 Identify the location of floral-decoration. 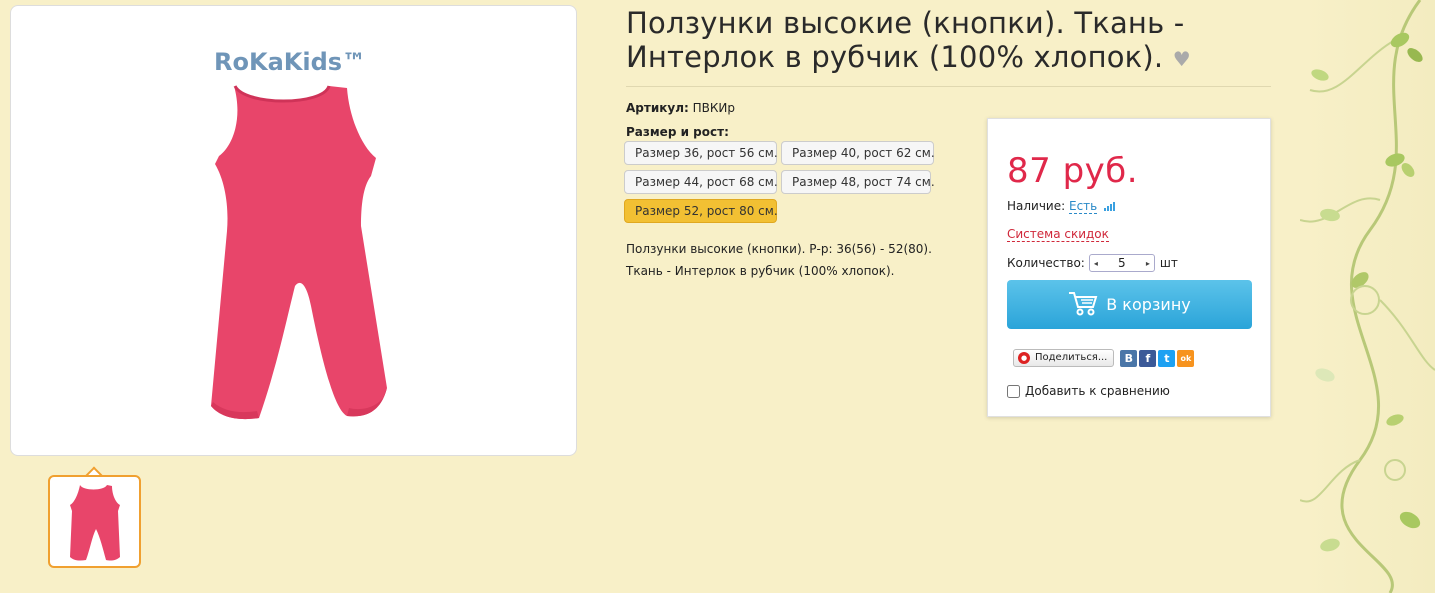
(1367, 296).